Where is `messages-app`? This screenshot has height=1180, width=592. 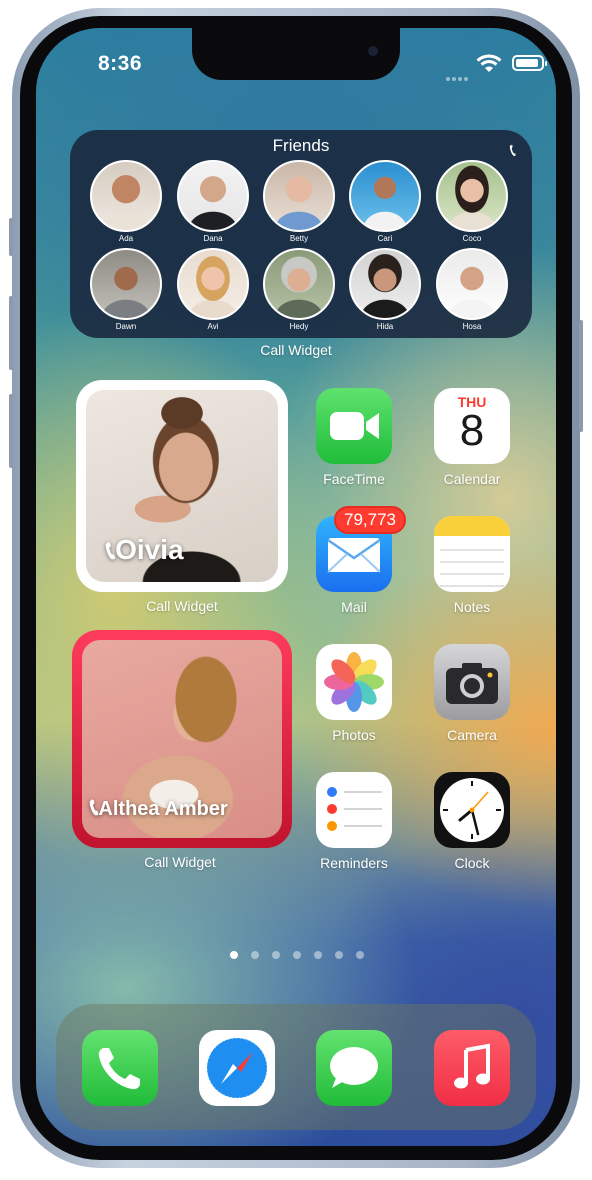
messages-app is located at coordinates (354, 1068).